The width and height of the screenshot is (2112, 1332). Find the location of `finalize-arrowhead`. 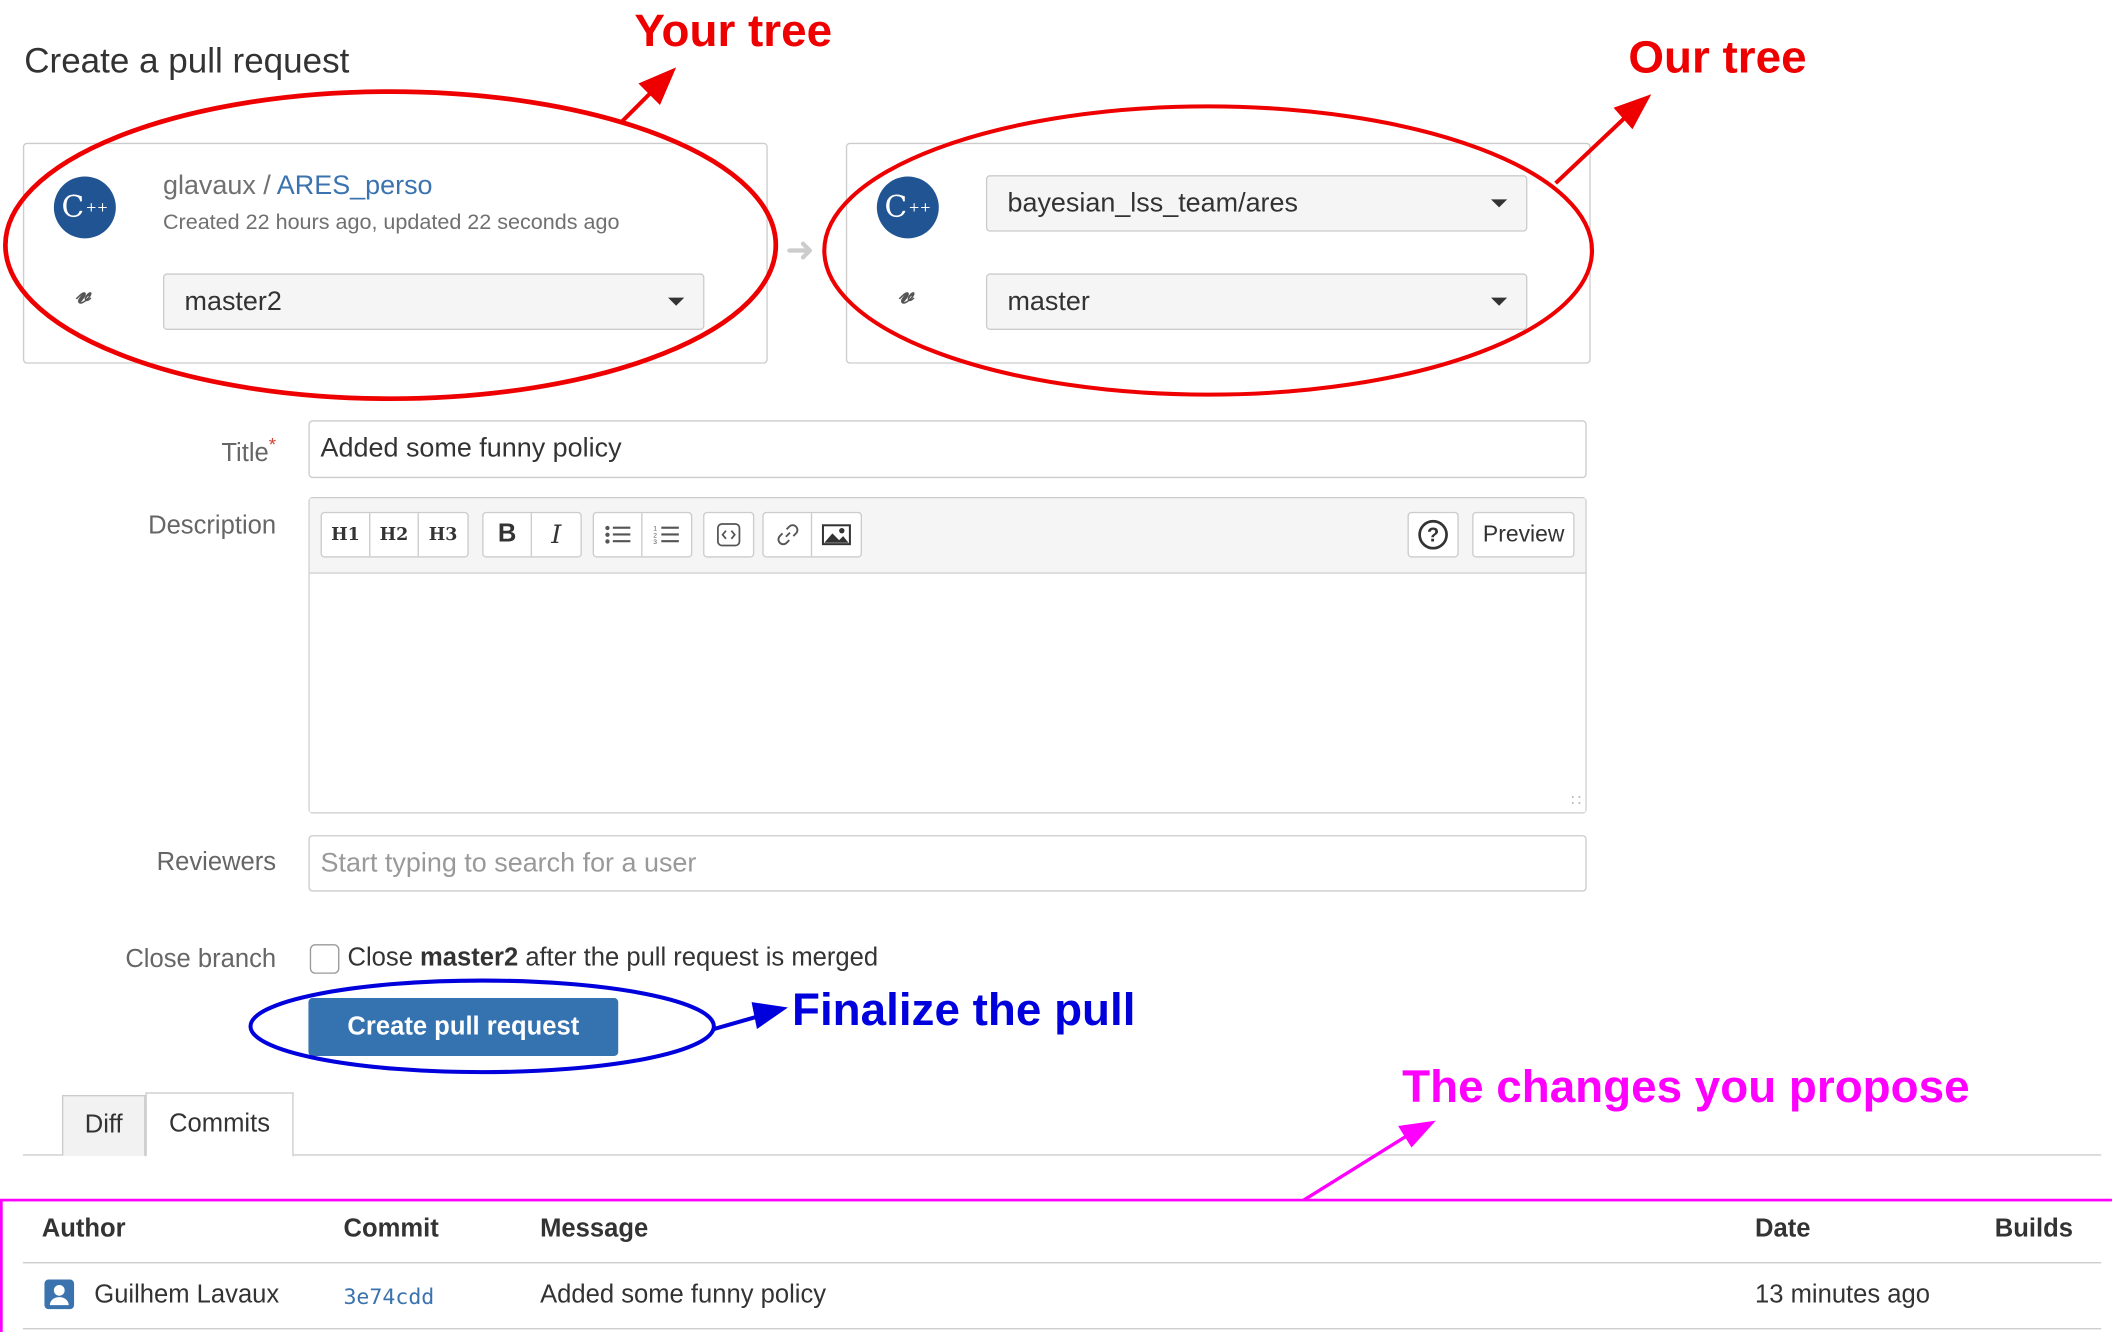

finalize-arrowhead is located at coordinates (769, 1016).